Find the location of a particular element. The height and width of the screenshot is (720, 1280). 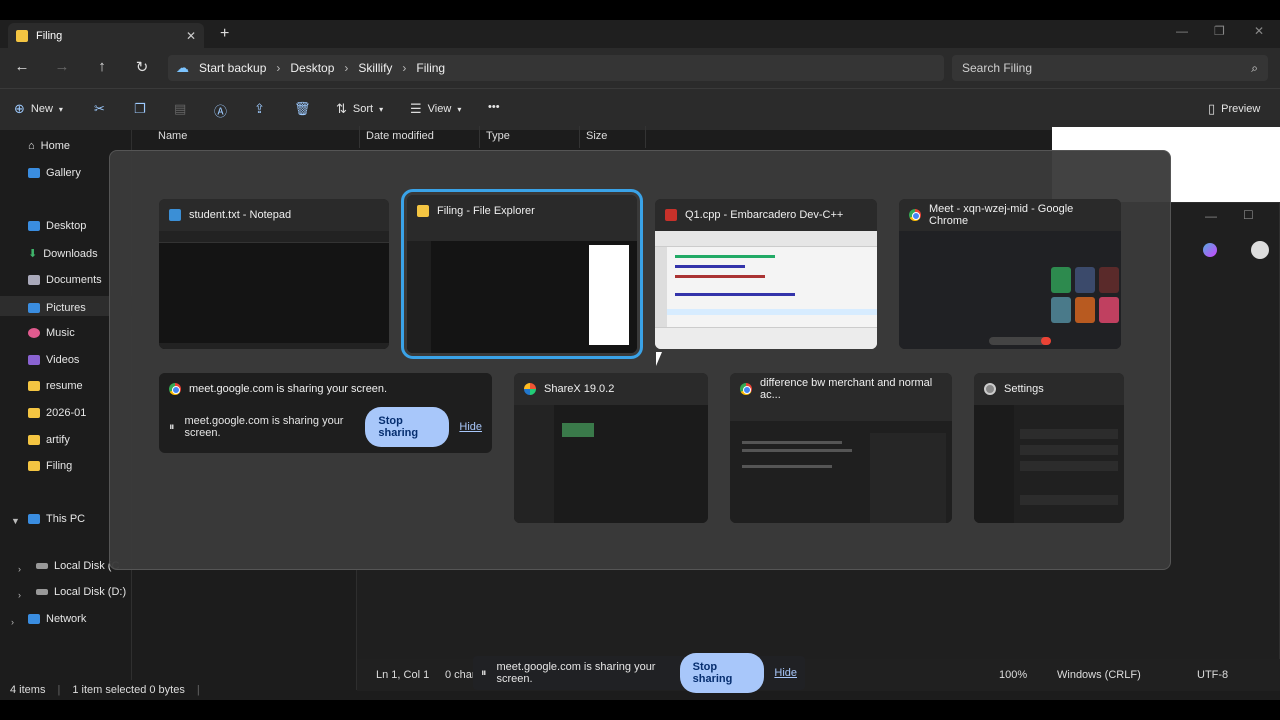

window-card-notepad: student.txt - Notepad is located at coordinates (274, 274).